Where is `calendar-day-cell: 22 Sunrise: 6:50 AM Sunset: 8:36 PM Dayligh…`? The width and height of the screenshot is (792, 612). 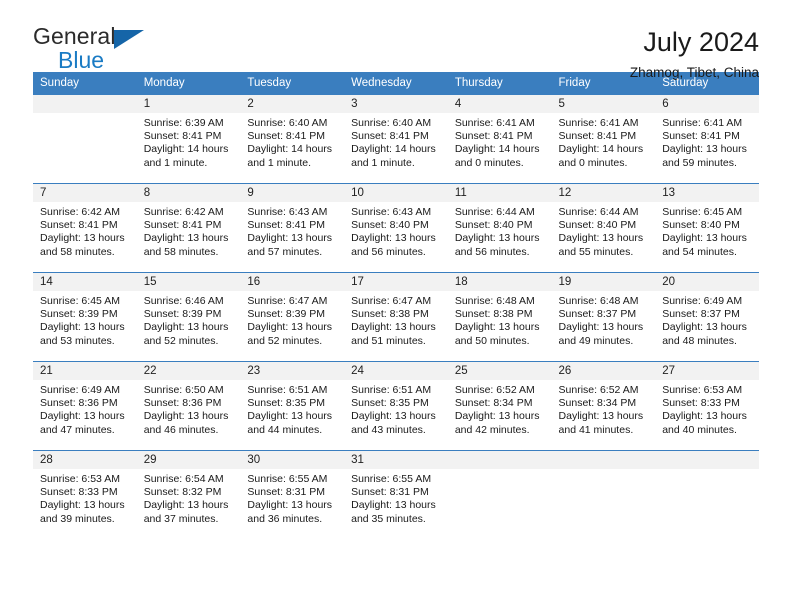 calendar-day-cell: 22 Sunrise: 6:50 AM Sunset: 8:36 PM Dayligh… is located at coordinates (188, 406).